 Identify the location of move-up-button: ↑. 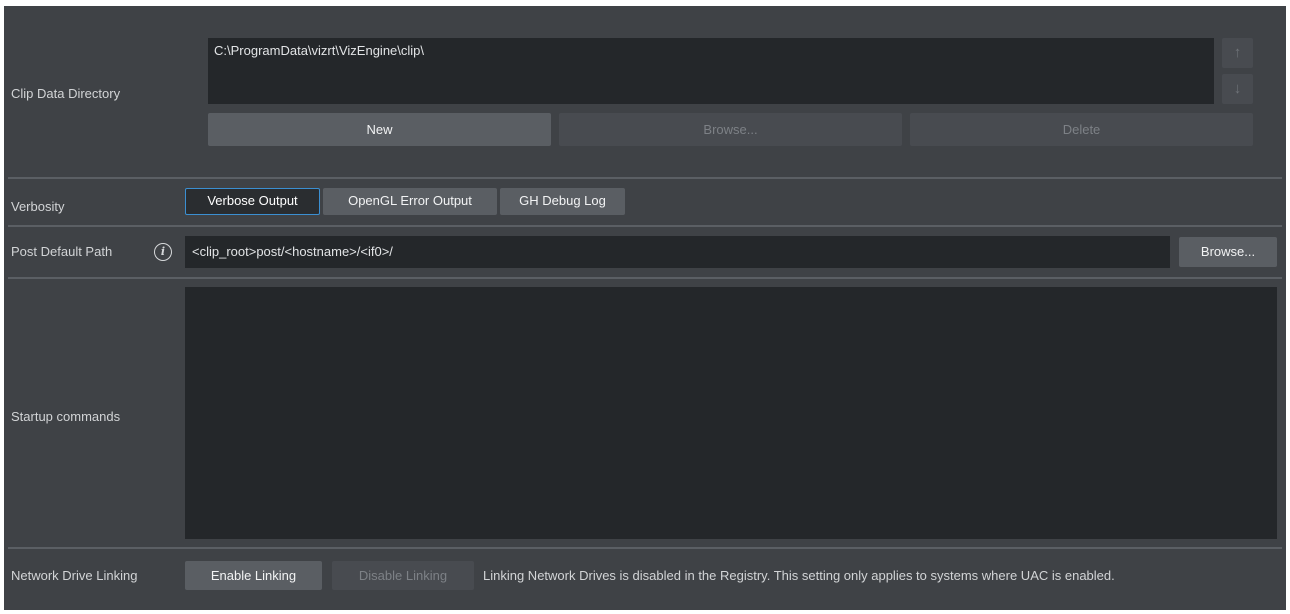
(1237, 53).